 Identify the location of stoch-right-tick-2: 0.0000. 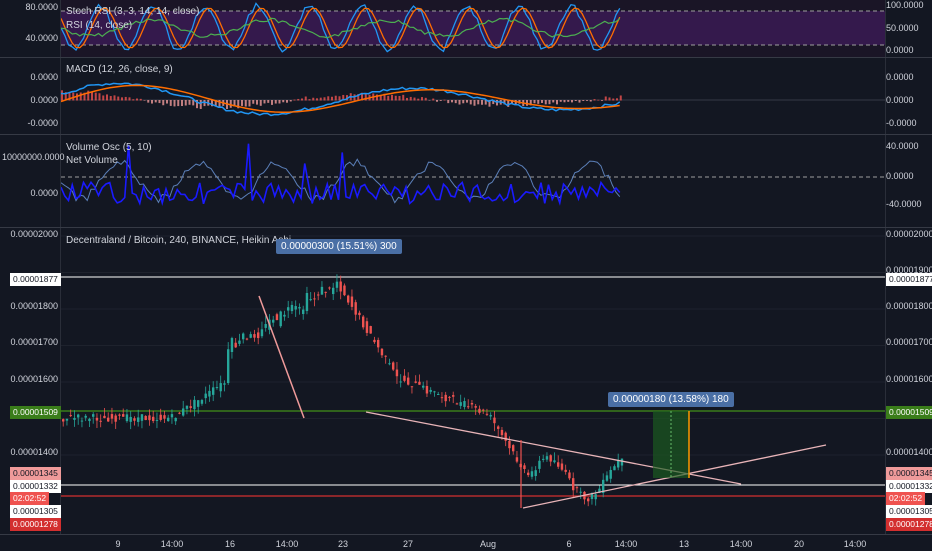
(900, 50).